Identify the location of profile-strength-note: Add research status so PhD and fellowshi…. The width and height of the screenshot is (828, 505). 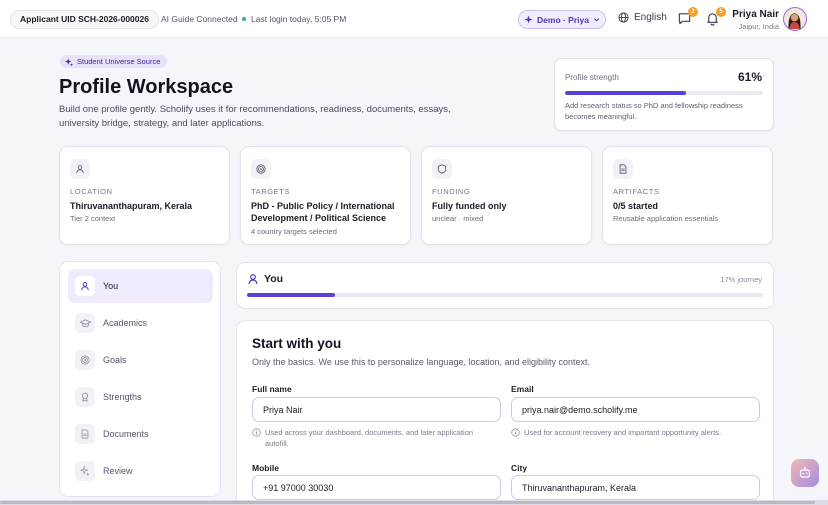
(654, 111).